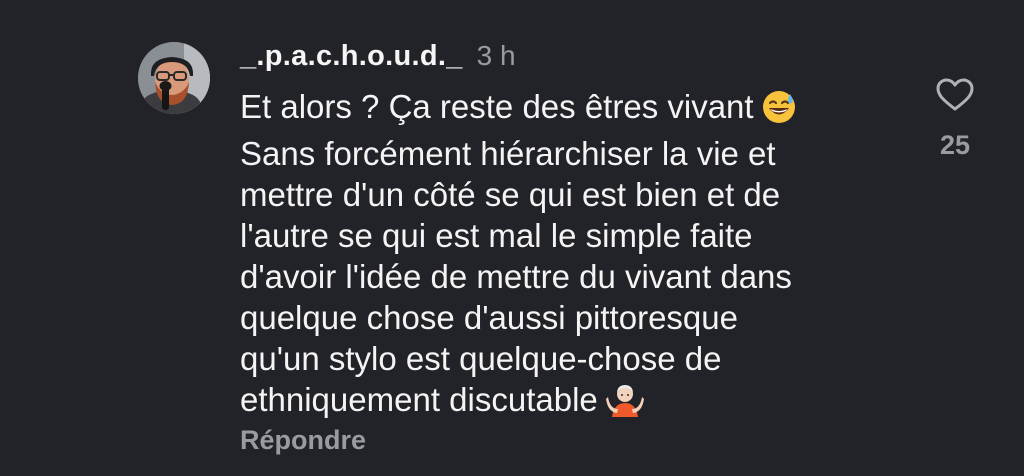 This screenshot has height=476, width=1024. I want to click on like-button: 25, so click(955, 119).